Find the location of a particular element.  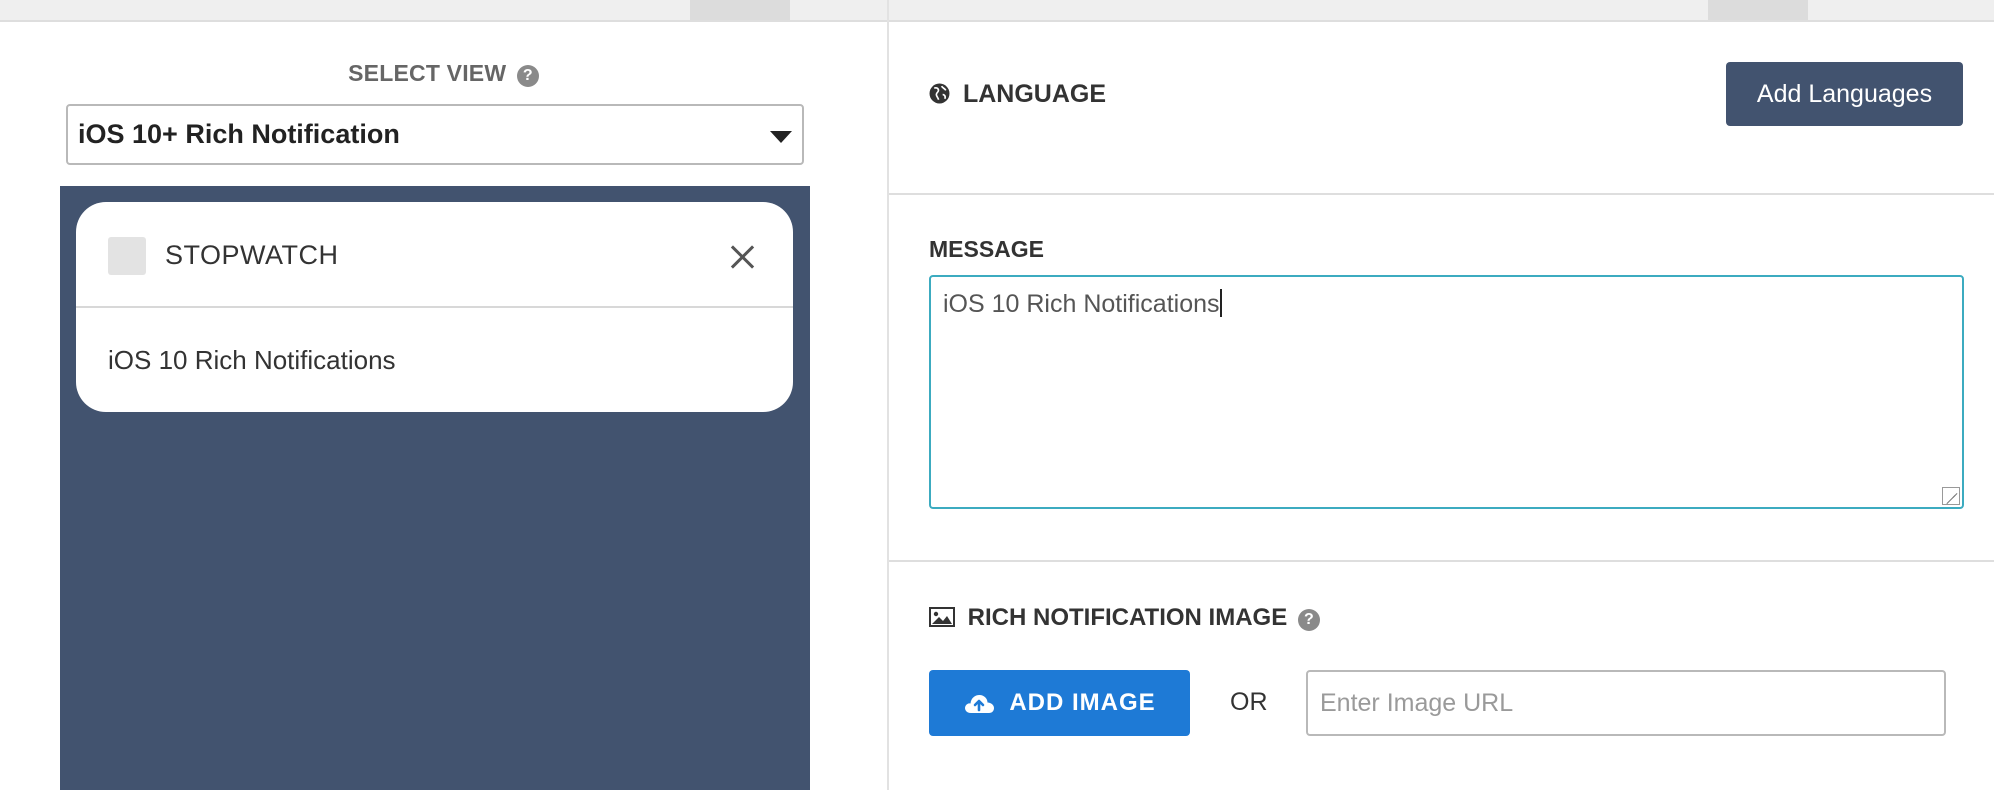

globe-icon is located at coordinates (939, 93).